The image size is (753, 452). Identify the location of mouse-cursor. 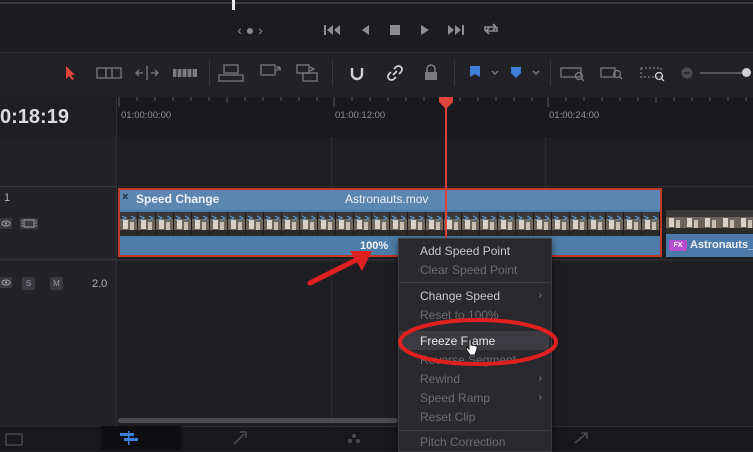
(471, 349).